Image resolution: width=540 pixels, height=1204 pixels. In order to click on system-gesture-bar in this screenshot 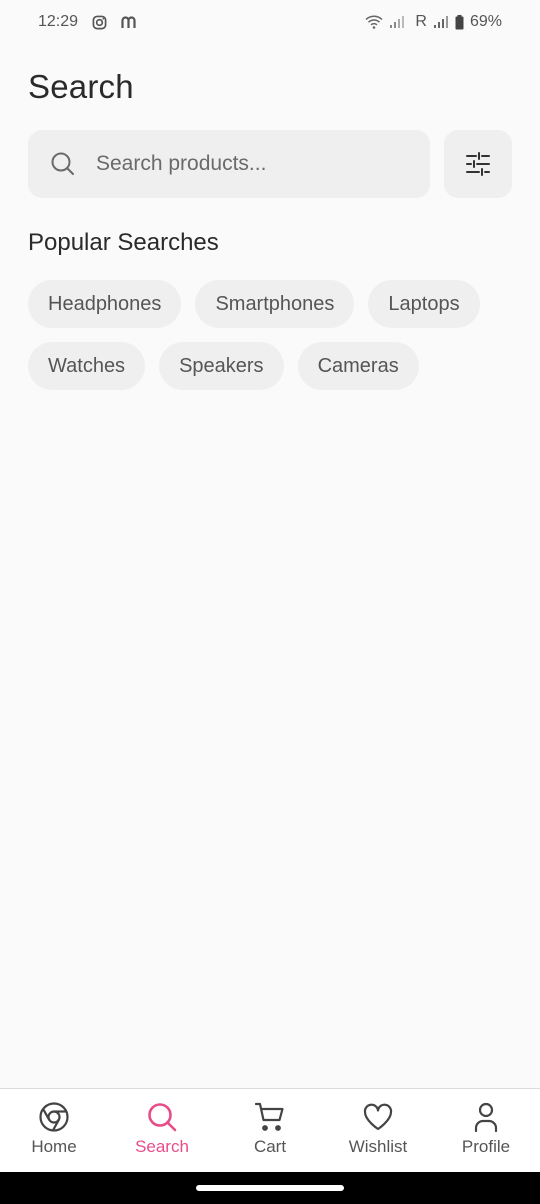, I will do `click(270, 1188)`.